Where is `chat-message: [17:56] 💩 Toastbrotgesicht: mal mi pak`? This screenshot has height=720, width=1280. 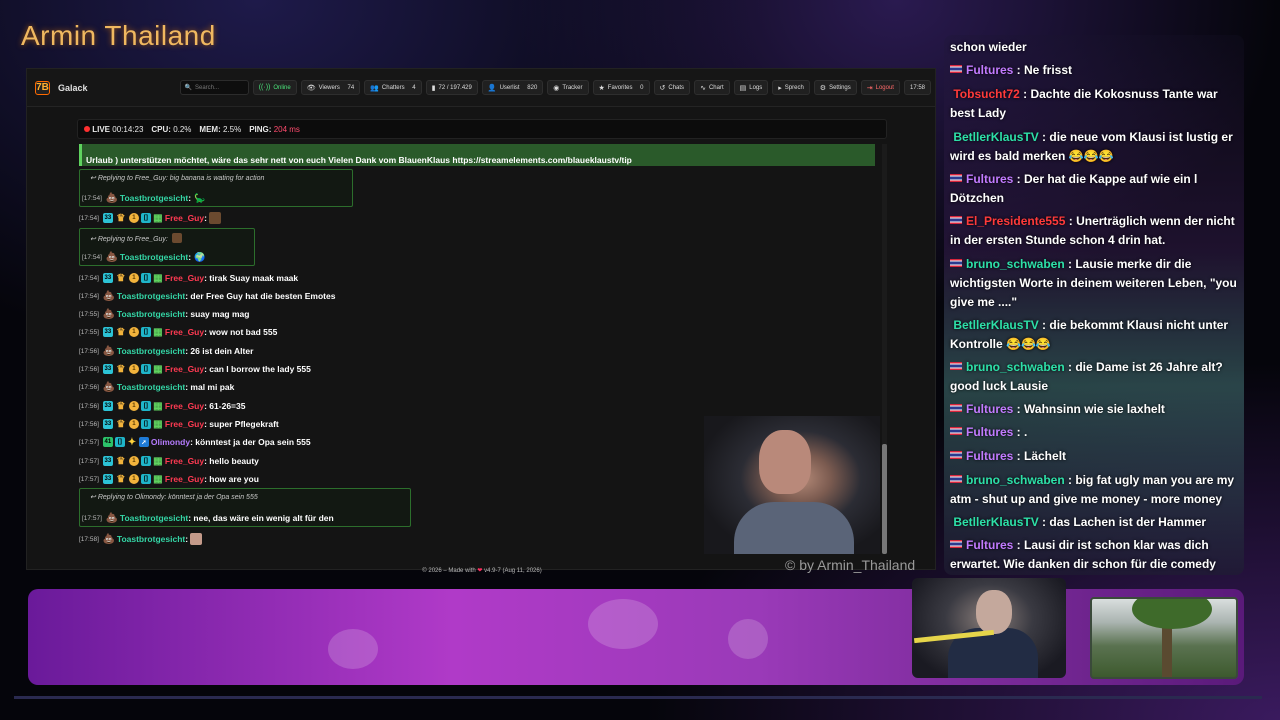
chat-message: [17:56] 💩 Toastbrotgesicht: mal mi pak is located at coordinates (157, 387).